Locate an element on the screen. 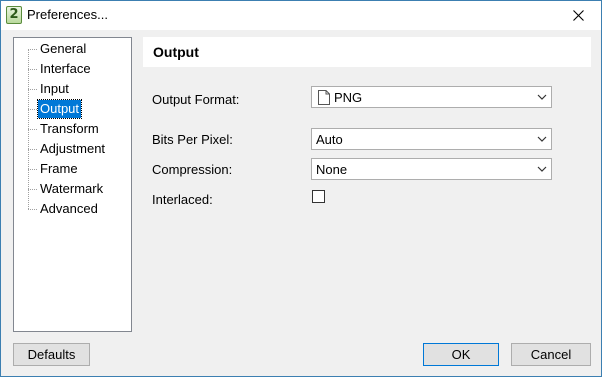 This screenshot has width=602, height=377. tree-item-general: General is located at coordinates (63, 49).